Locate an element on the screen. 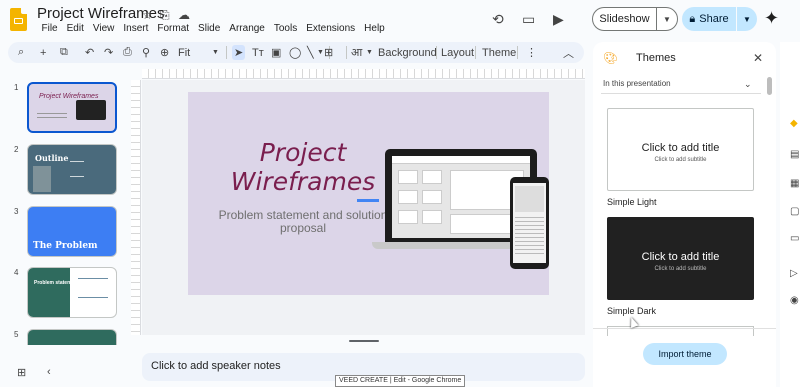 This screenshot has height=387, width=800. collapse-toolbar-icon: ︿ is located at coordinates (568, 52).